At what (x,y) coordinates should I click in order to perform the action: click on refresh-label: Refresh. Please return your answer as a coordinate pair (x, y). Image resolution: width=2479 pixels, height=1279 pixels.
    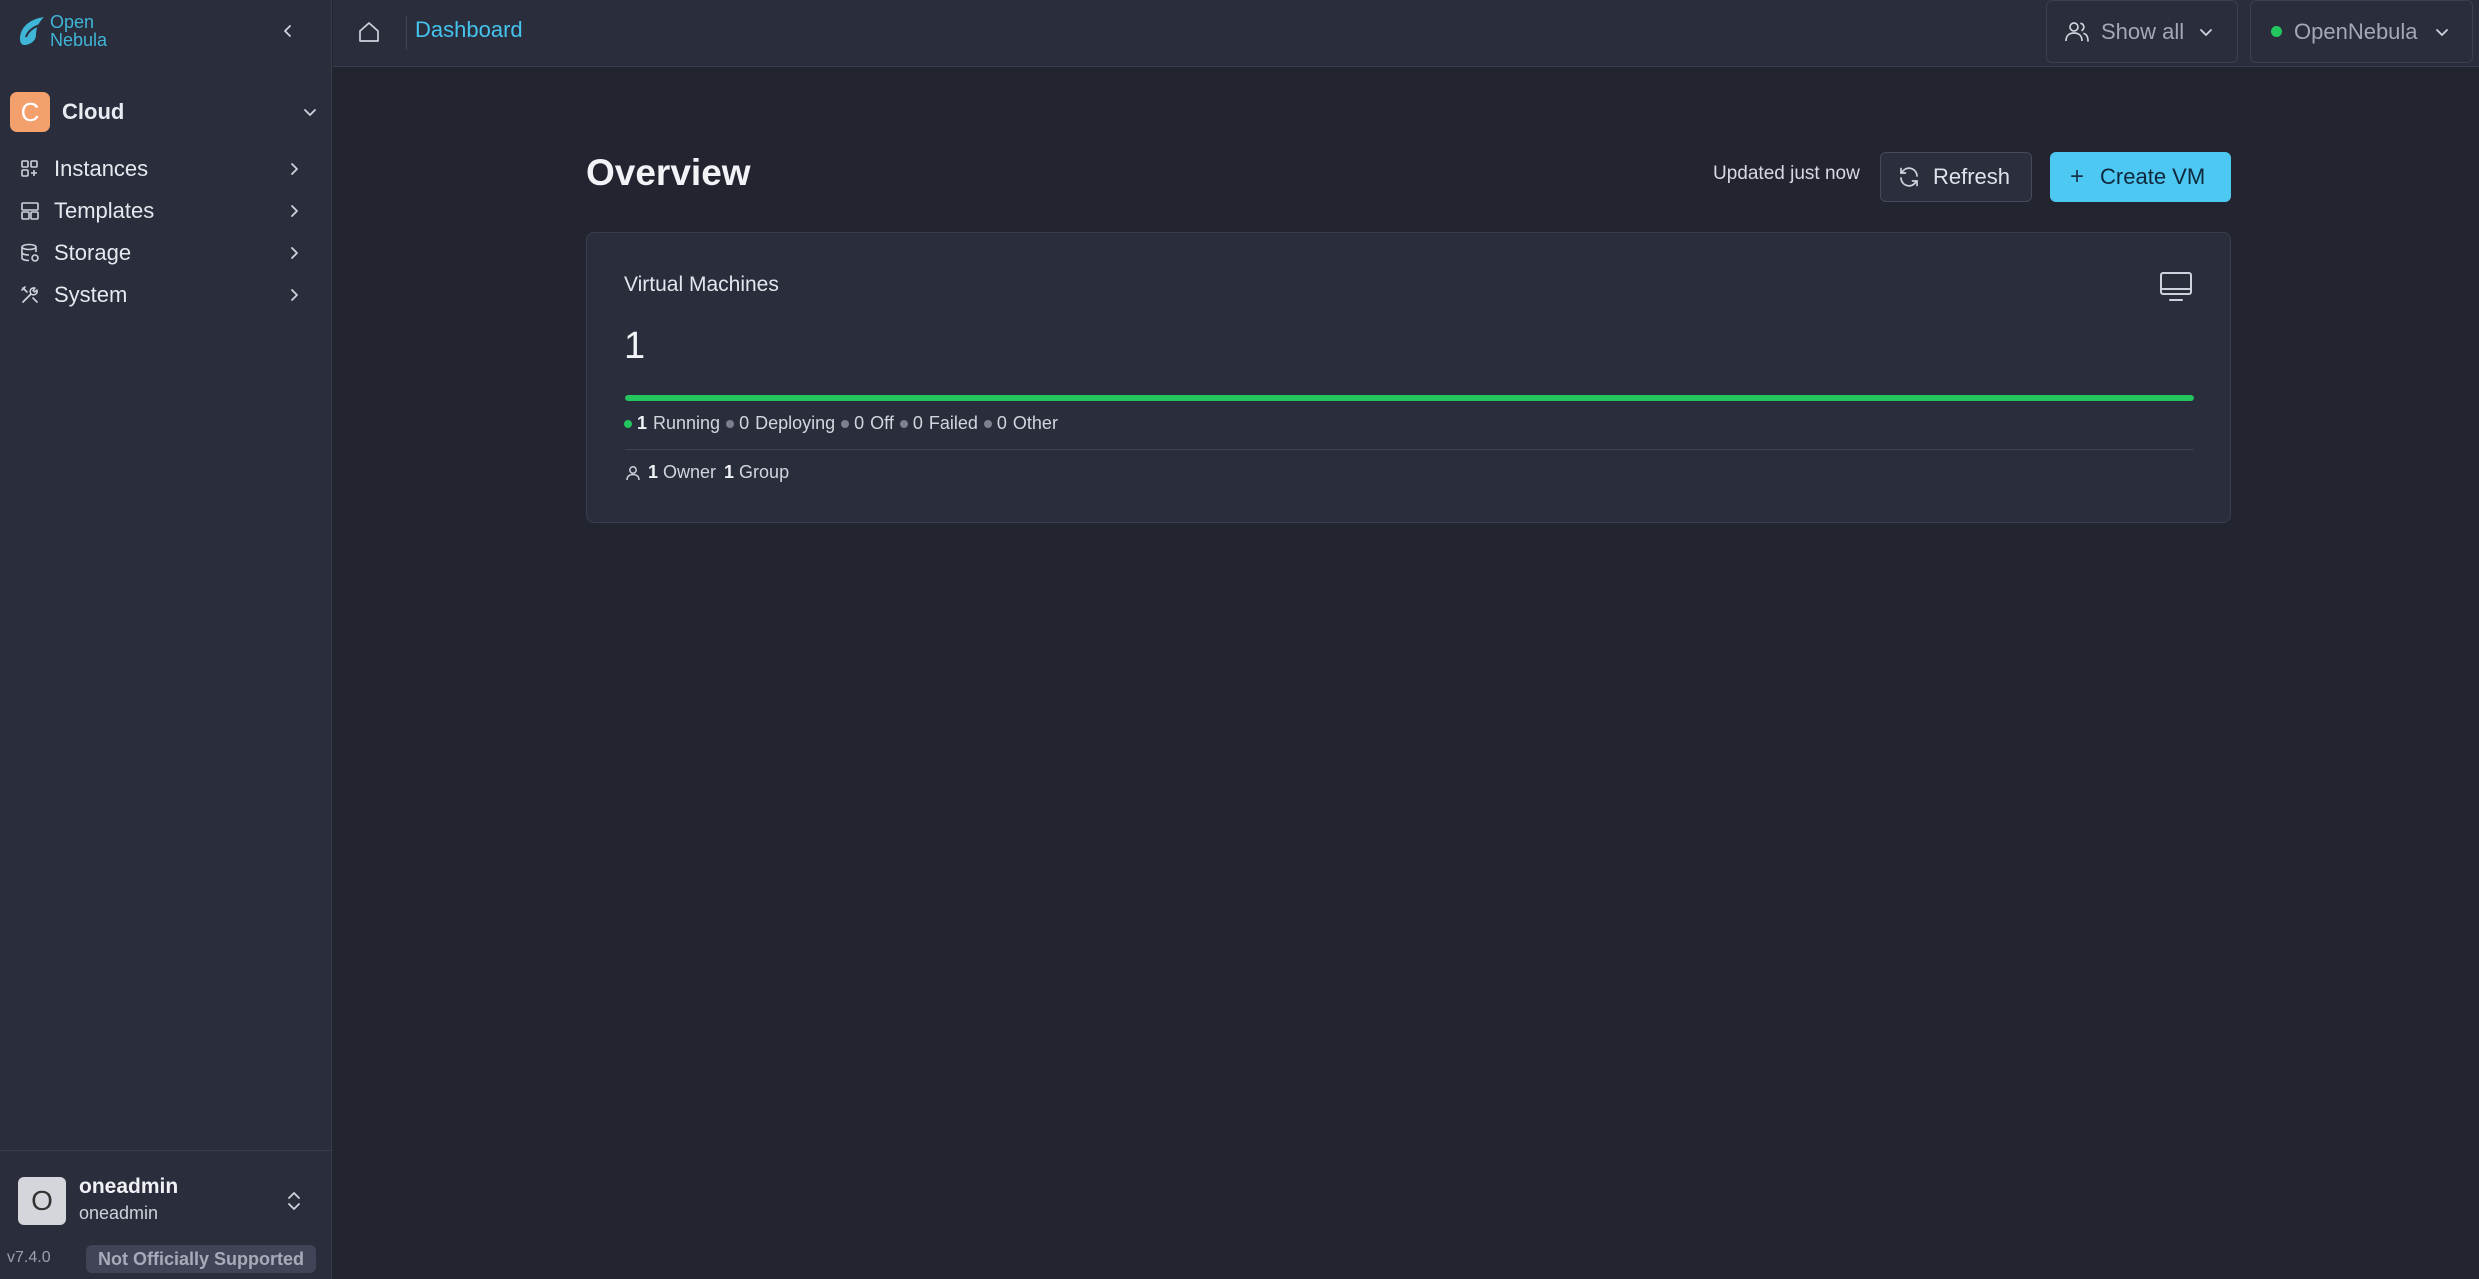
    Looking at the image, I should click on (1972, 176).